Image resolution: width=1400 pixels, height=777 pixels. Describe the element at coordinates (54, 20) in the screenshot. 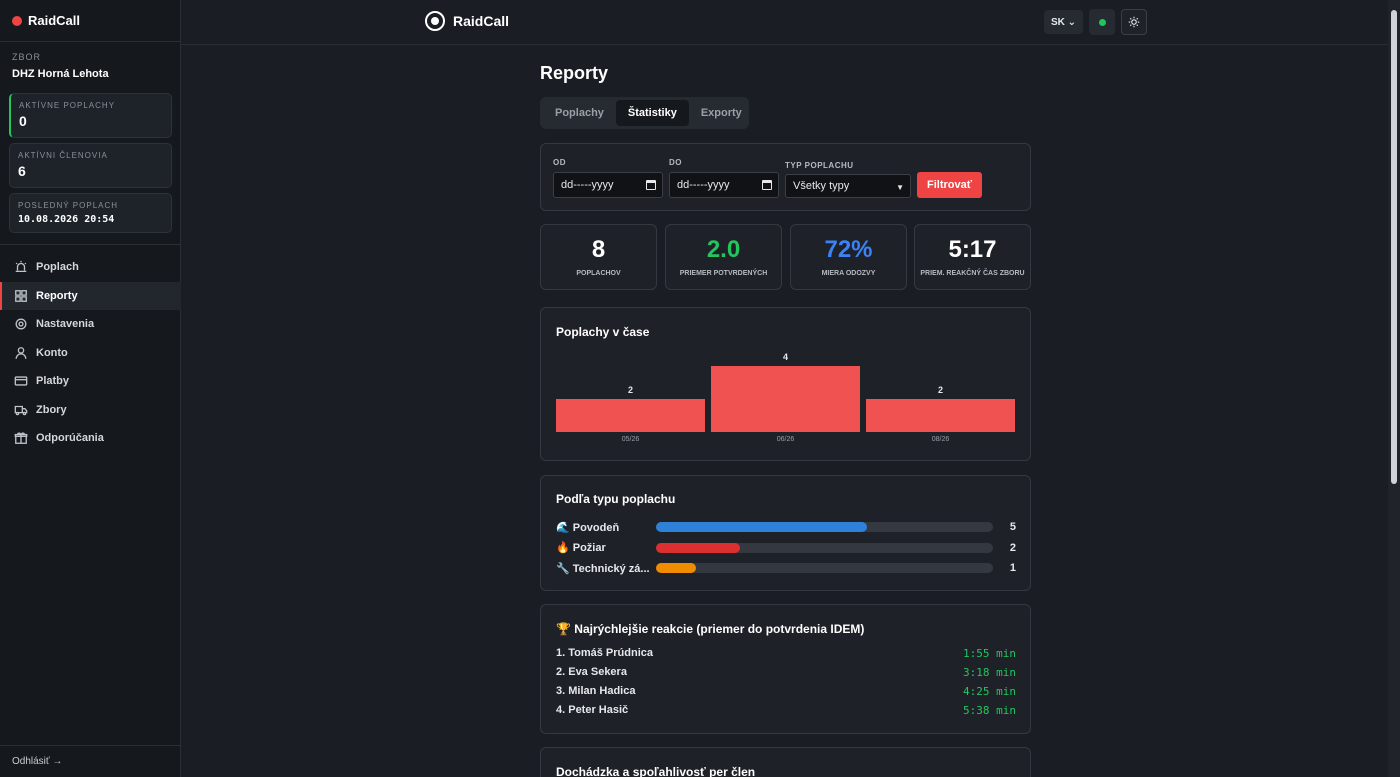

I see `brand-name: RaidCall` at that location.